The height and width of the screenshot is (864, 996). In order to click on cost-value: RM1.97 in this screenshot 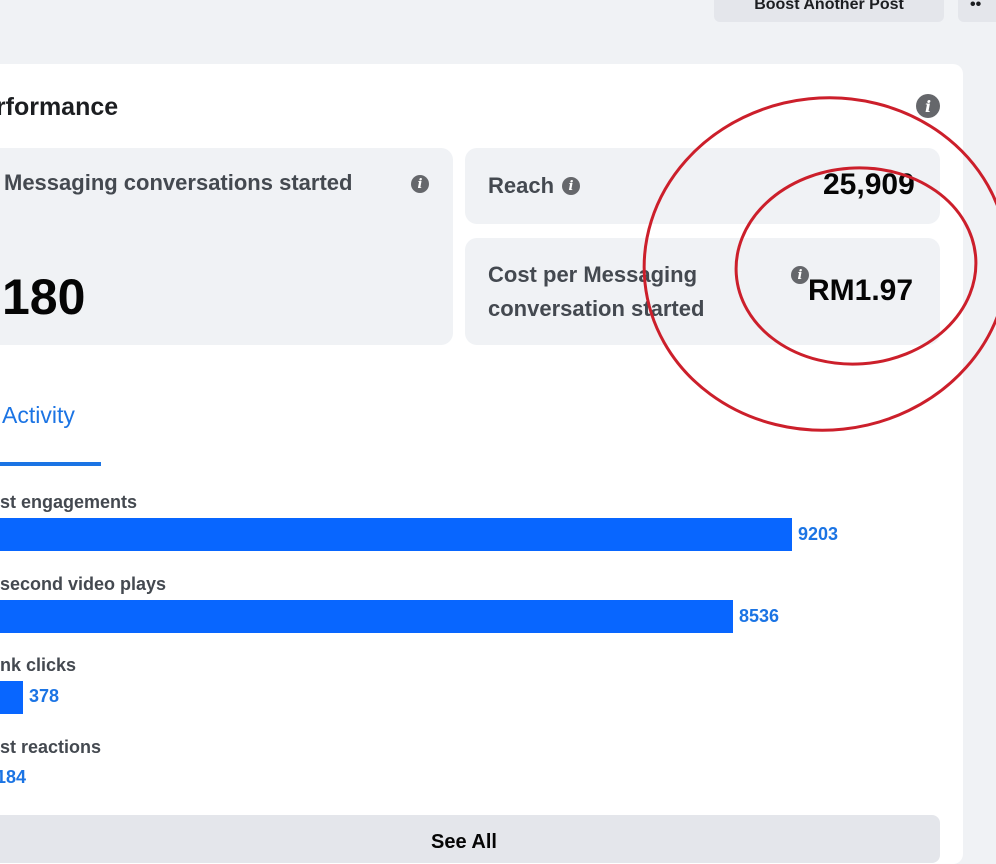, I will do `click(861, 290)`.